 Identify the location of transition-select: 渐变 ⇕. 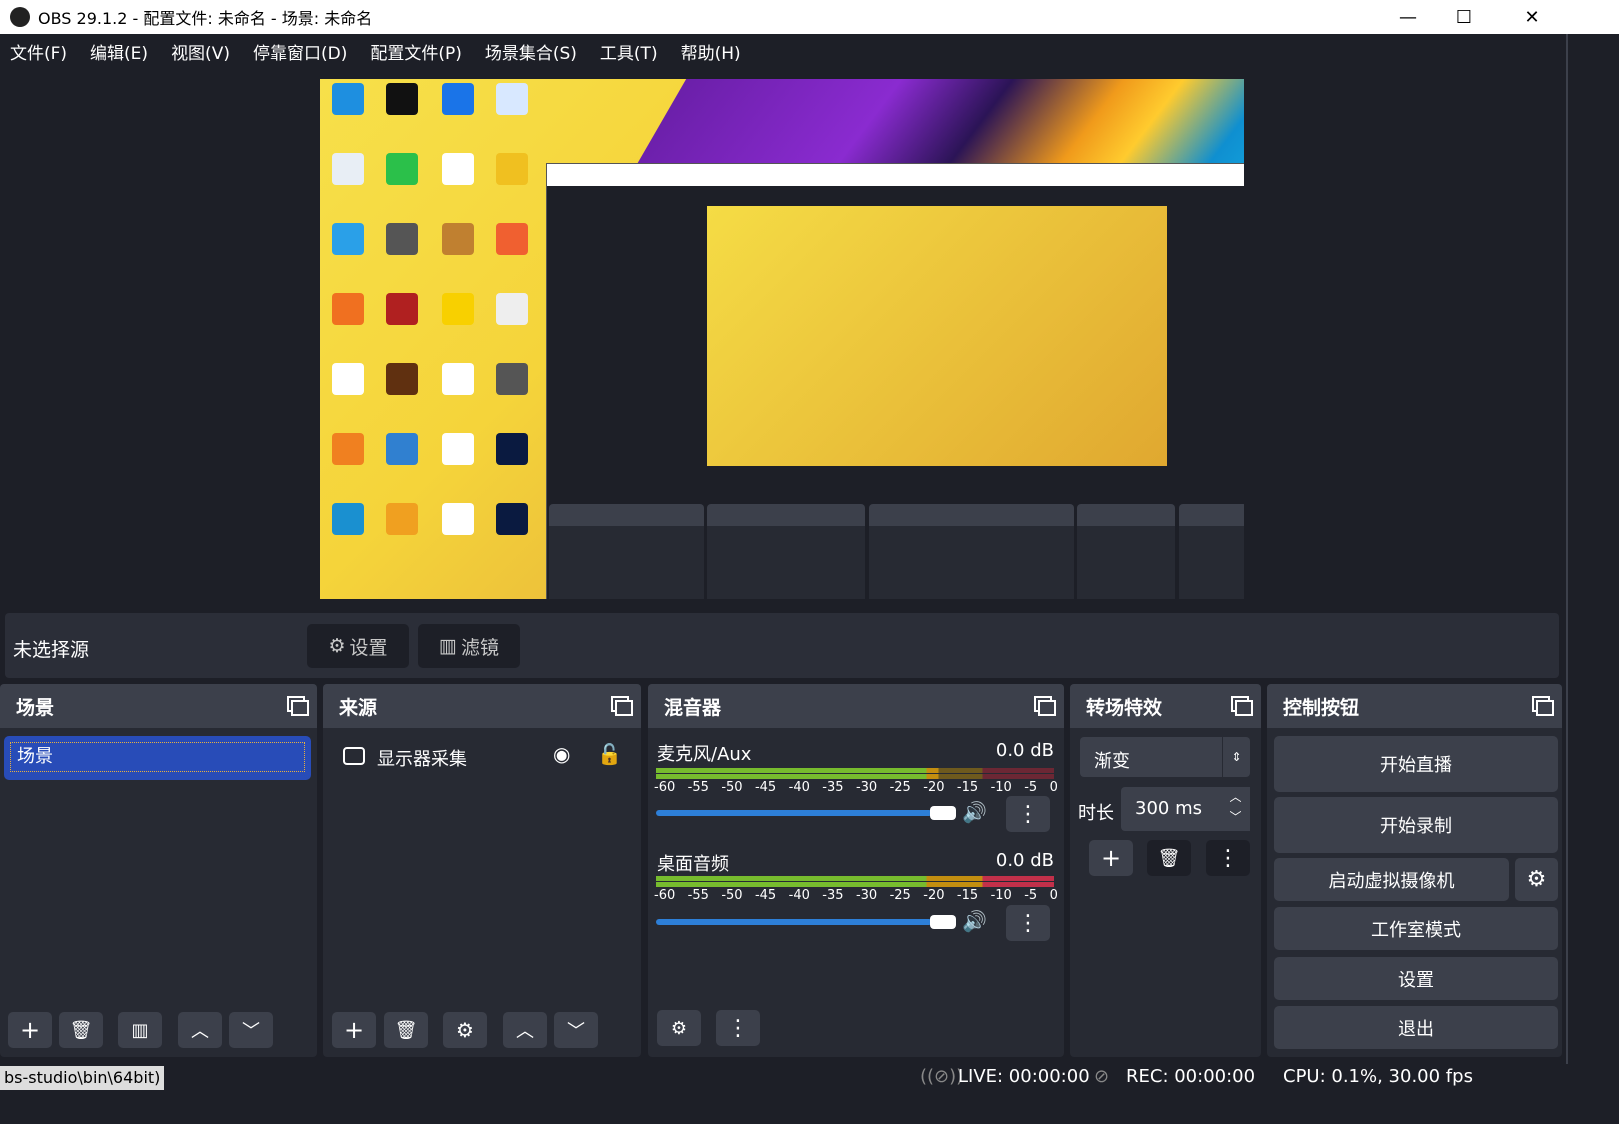
(1165, 757).